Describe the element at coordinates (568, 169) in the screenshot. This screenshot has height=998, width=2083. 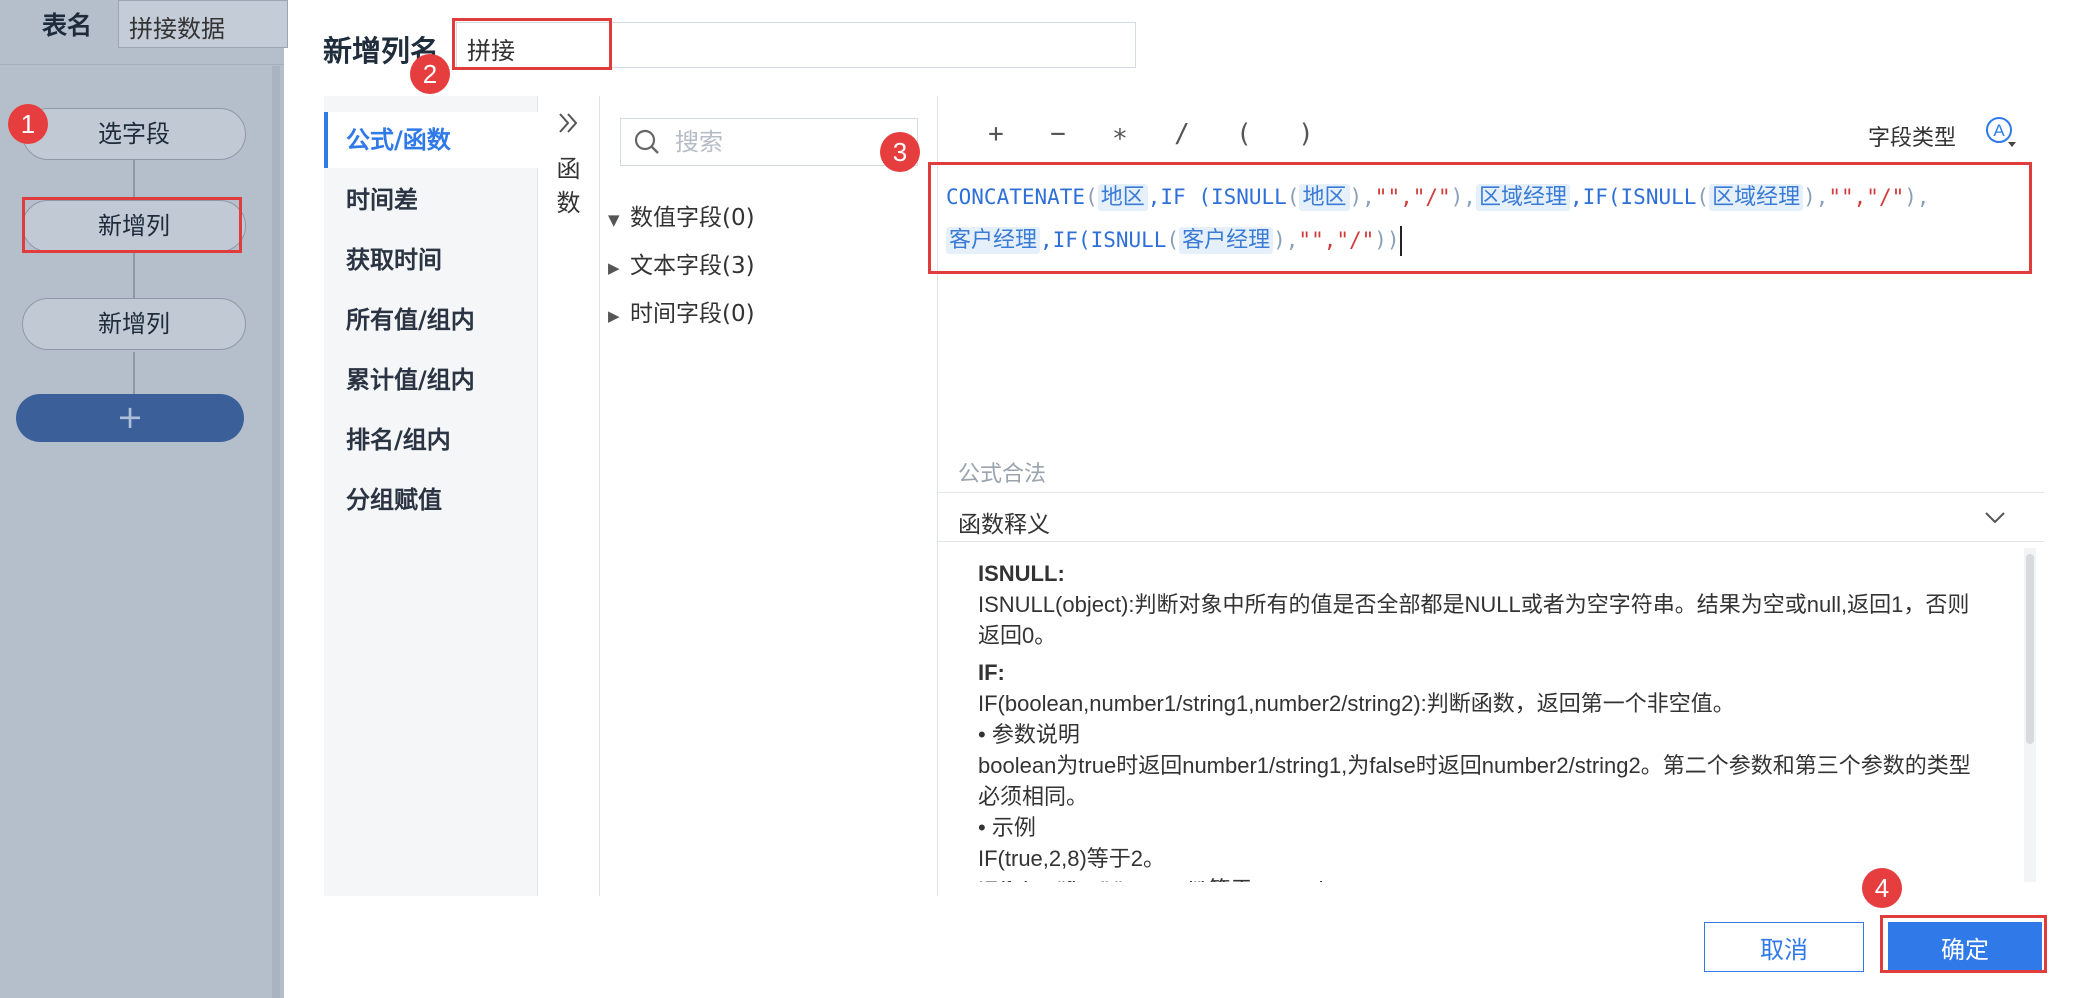
I see `function-label-char: 函` at that location.